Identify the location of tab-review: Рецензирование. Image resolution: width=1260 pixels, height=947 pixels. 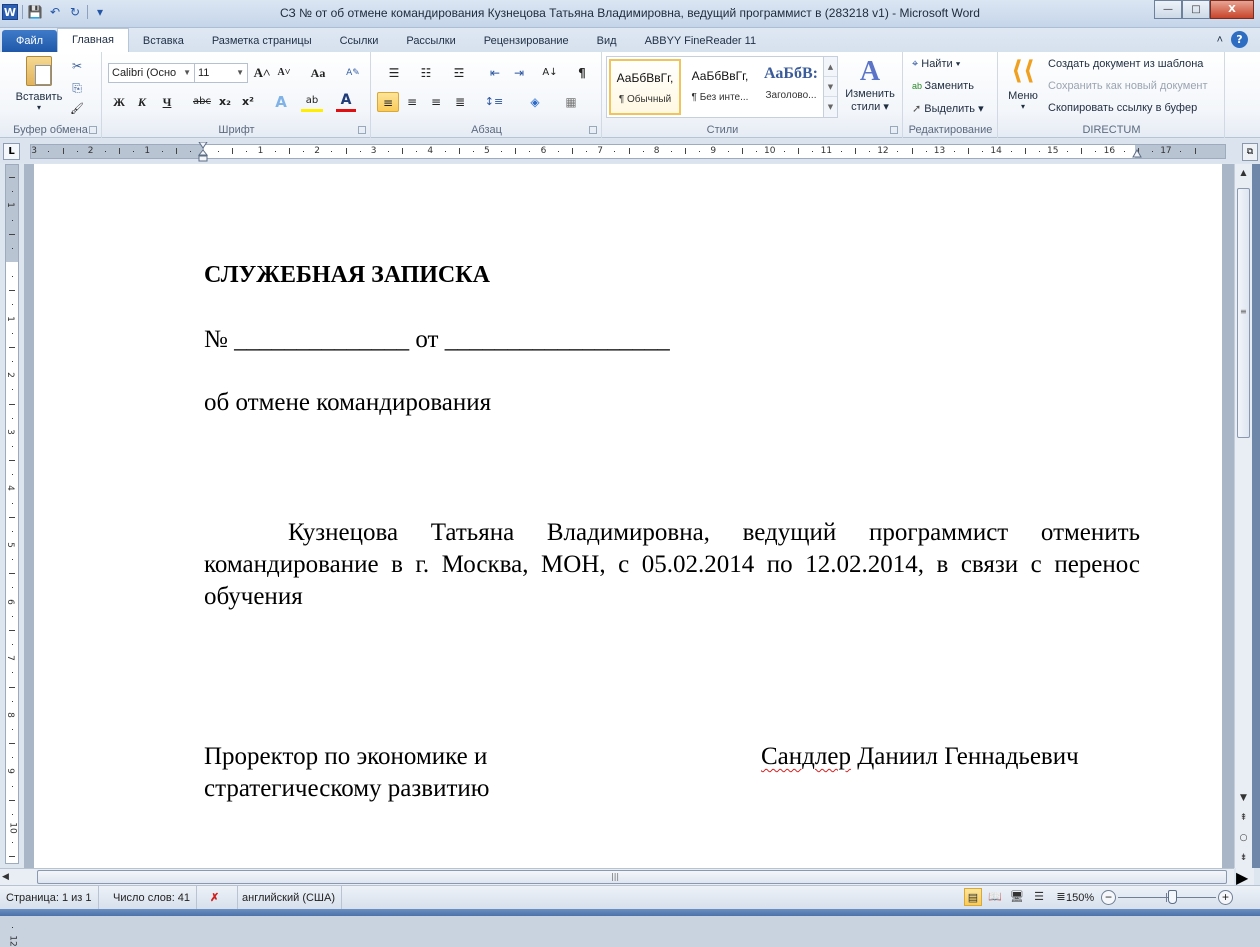
(526, 41).